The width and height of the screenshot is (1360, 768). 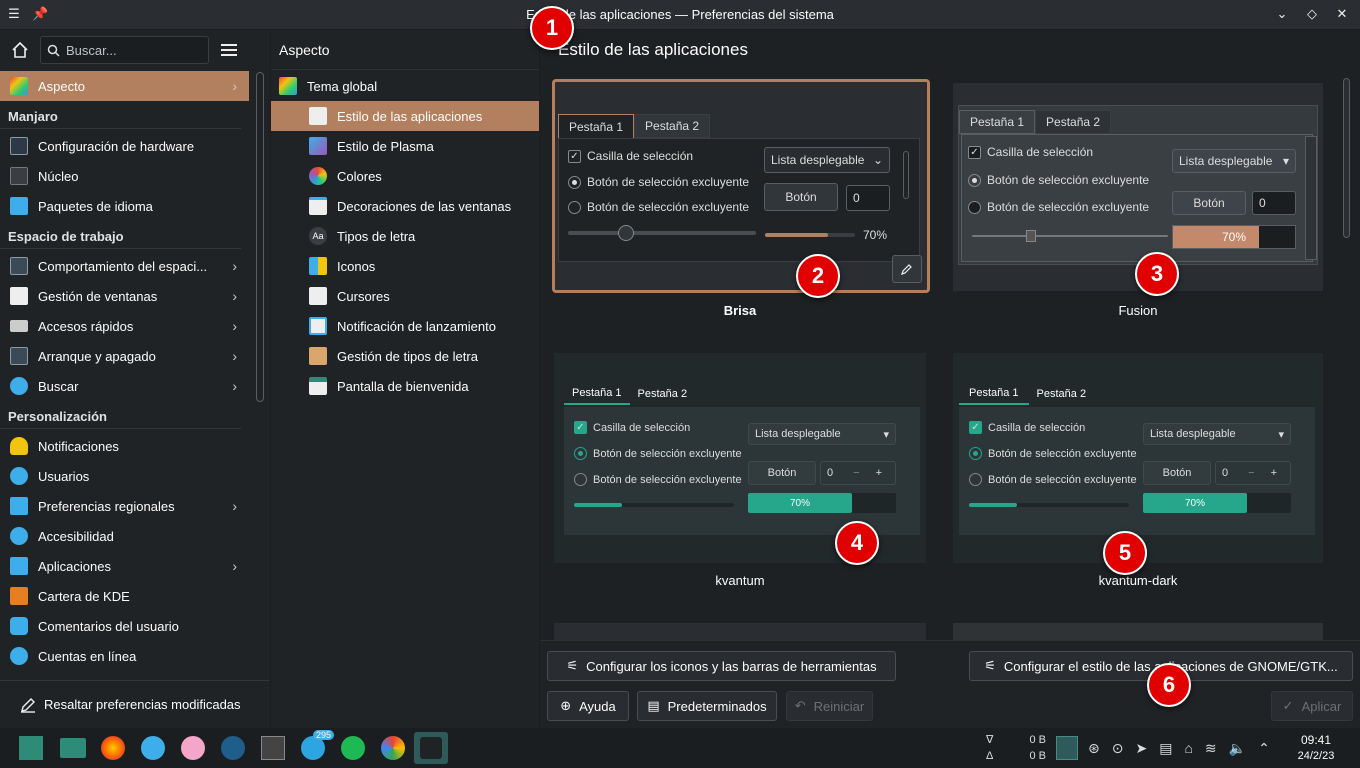 I want to click on kvantum-checkbox: ✓, so click(x=580, y=427).